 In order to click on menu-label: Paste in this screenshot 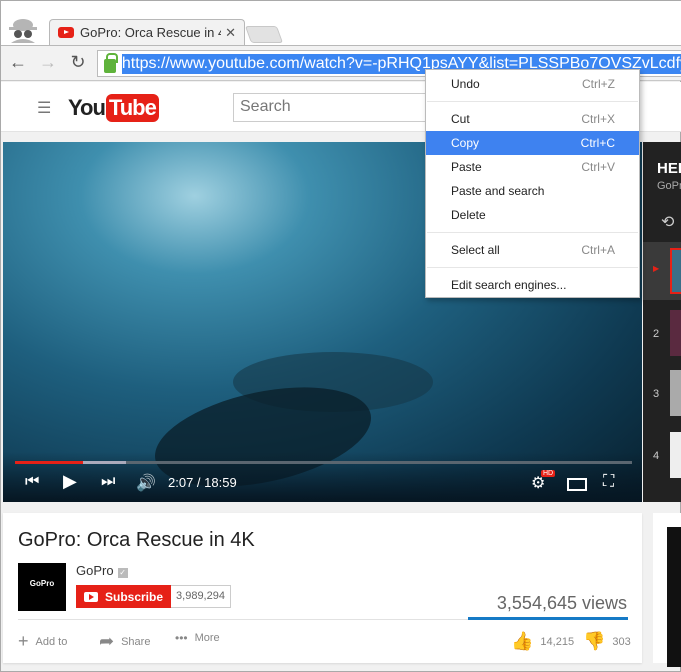, I will do `click(466, 167)`.